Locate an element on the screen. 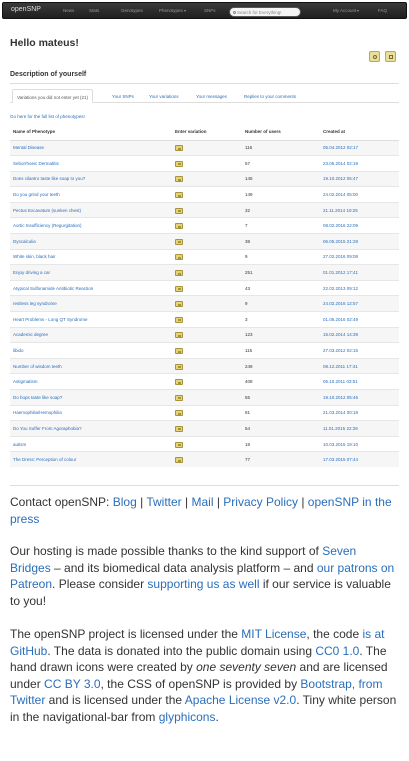 The height and width of the screenshot is (761, 409). mit-license-link: MIT License is located at coordinates (273, 634).